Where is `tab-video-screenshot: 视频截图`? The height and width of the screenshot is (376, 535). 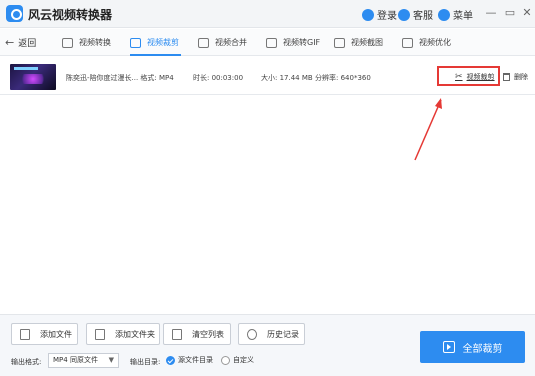 tab-video-screenshot: 视频截图 is located at coordinates (358, 42).